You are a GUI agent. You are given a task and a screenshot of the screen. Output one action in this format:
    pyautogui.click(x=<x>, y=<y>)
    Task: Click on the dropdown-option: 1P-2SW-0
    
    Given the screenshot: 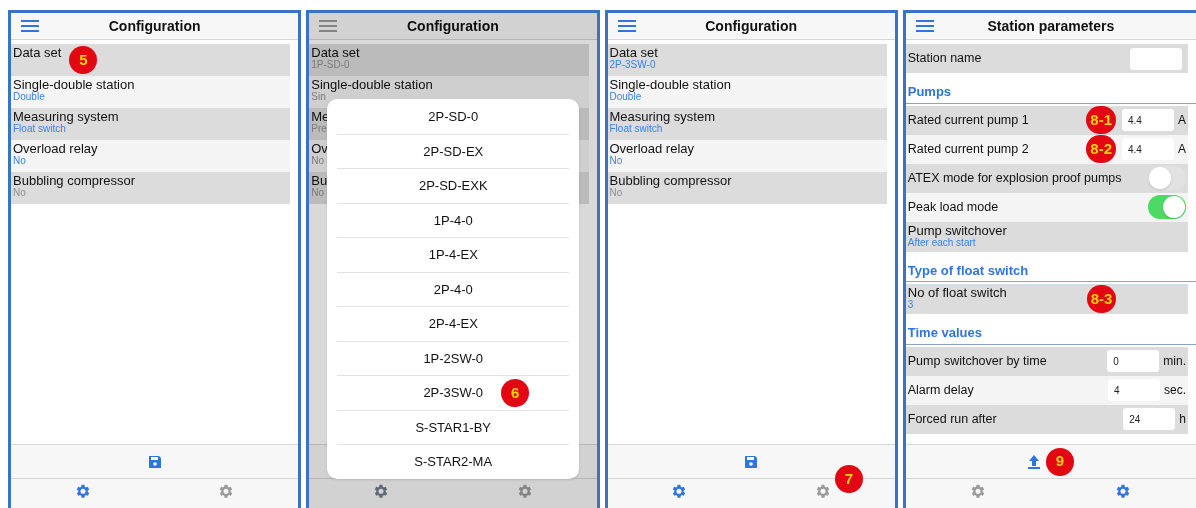 What is the action you would take?
    pyautogui.click(x=453, y=358)
    